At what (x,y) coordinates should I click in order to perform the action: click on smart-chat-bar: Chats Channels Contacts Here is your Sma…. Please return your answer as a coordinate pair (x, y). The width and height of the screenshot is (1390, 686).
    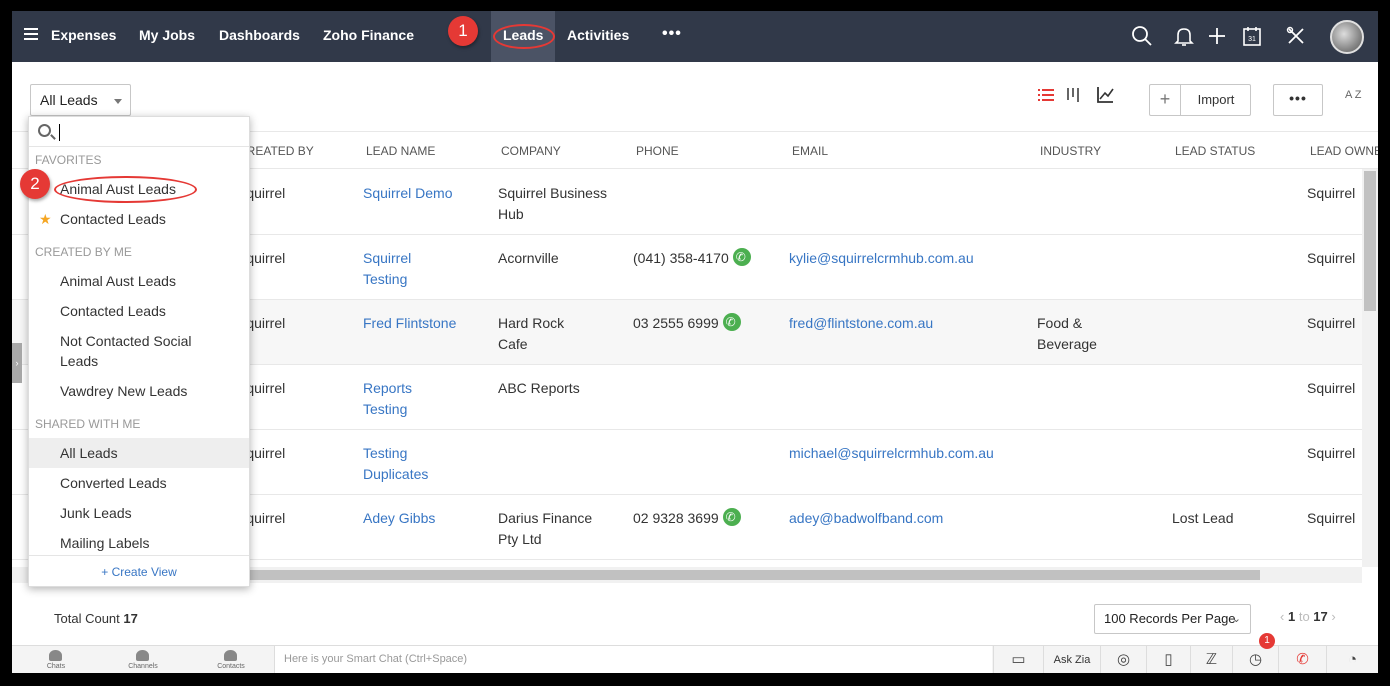
    Looking at the image, I should click on (695, 659).